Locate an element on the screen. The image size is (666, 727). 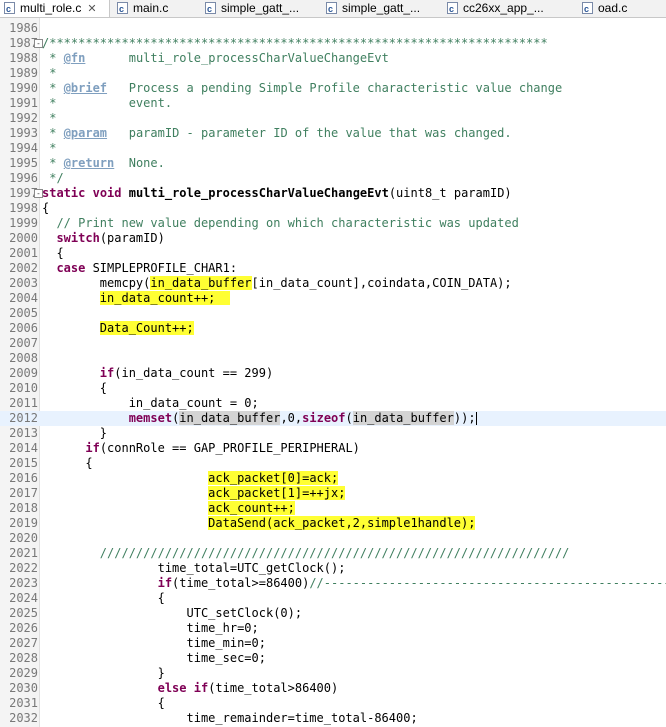
code-token: None. is located at coordinates (139, 163).